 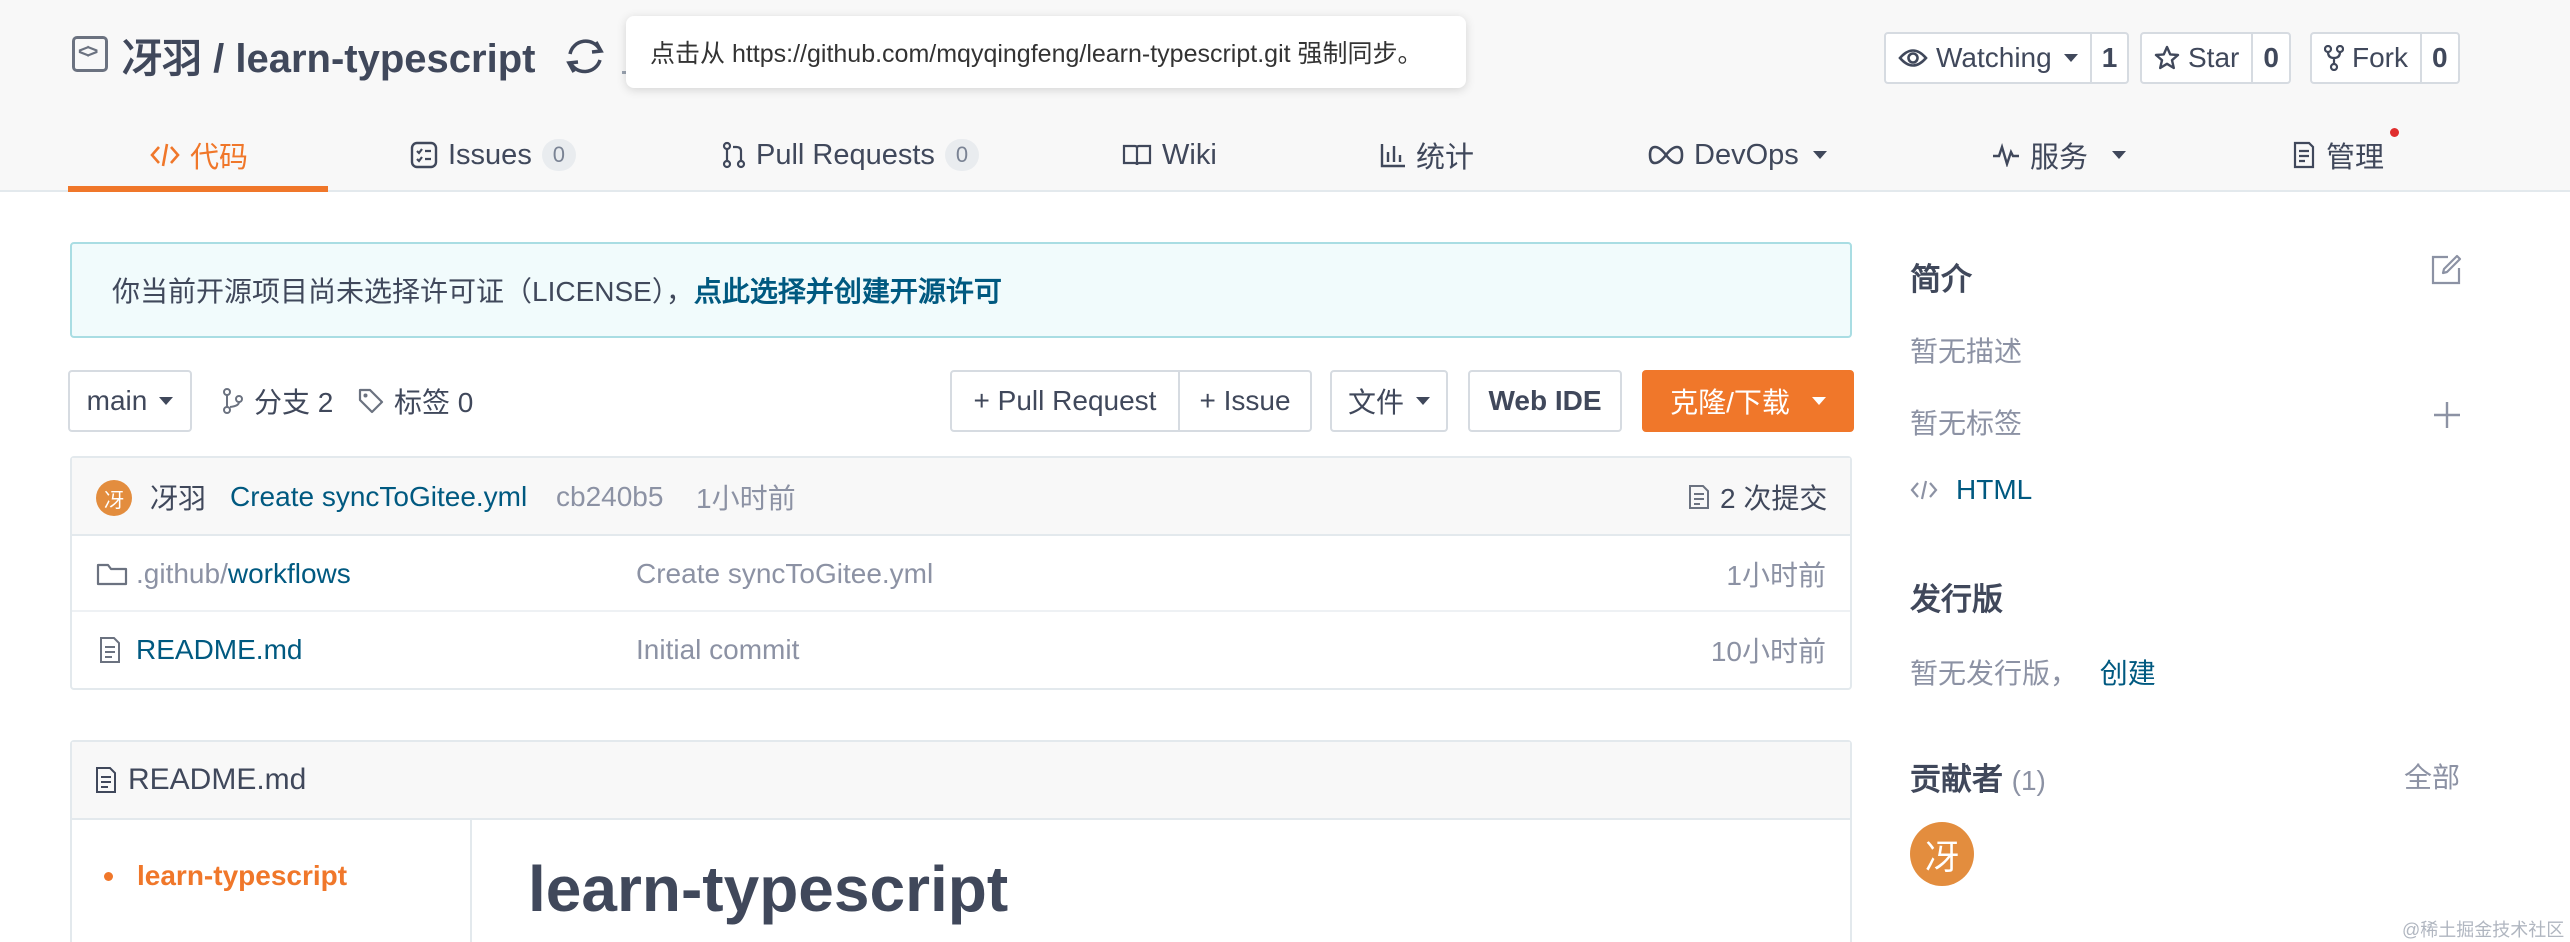 I want to click on tab-services: 服务, so click(x=2059, y=155).